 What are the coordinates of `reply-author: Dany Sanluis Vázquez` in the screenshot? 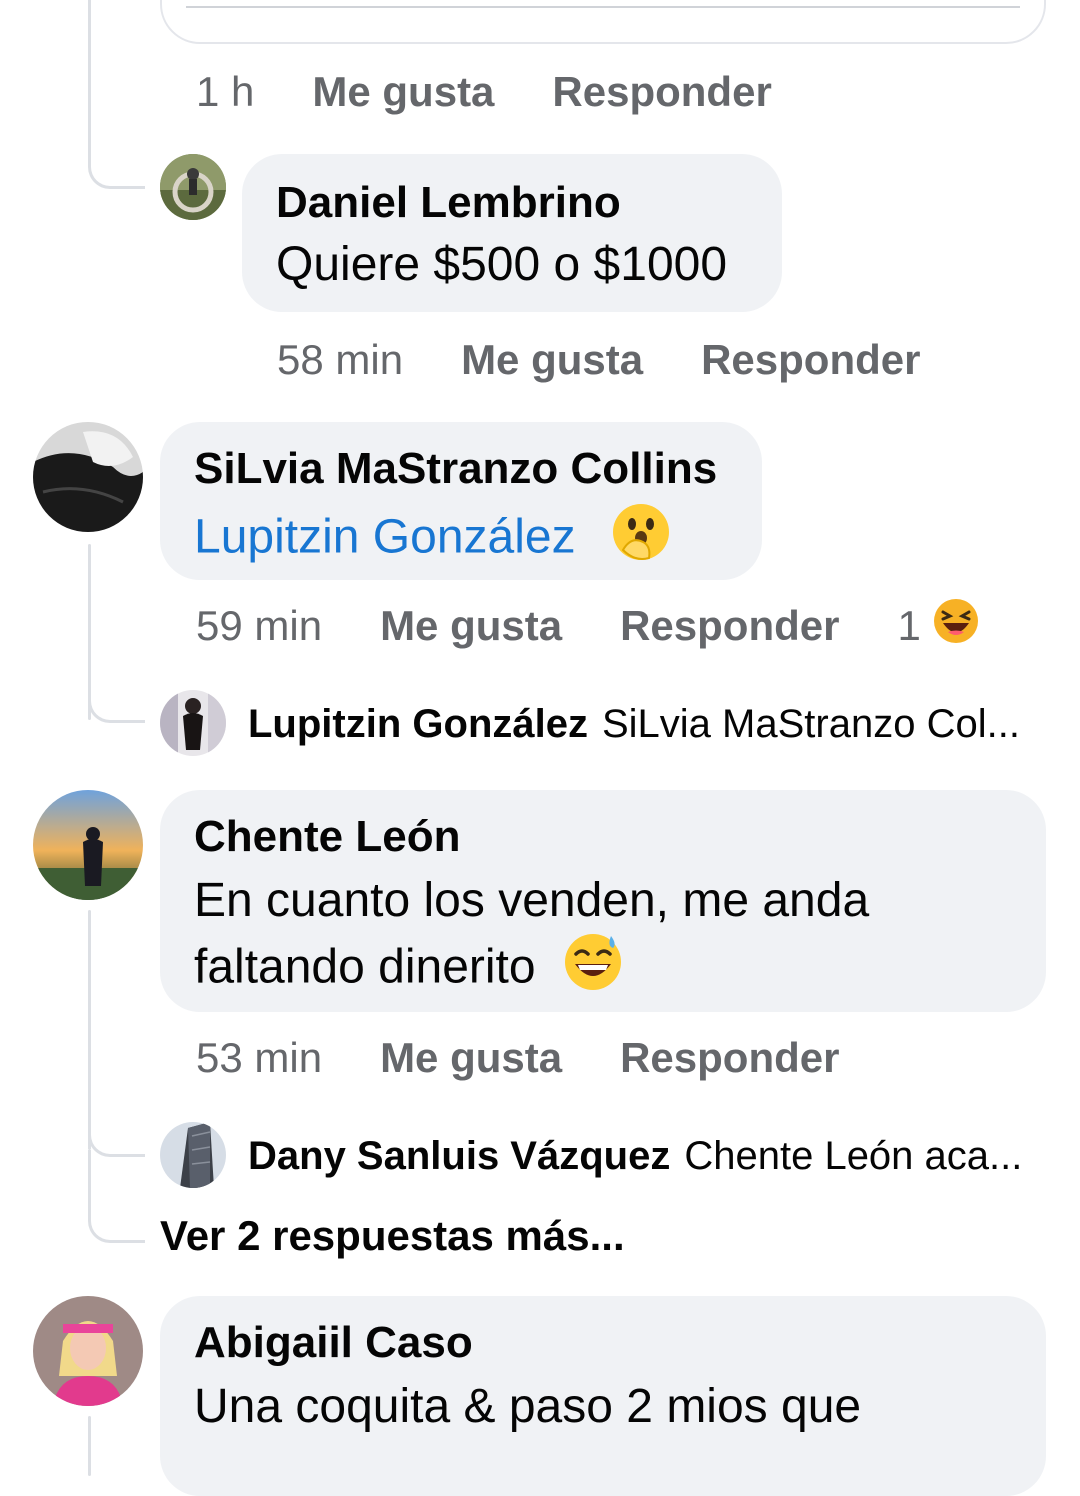 It's located at (459, 1156).